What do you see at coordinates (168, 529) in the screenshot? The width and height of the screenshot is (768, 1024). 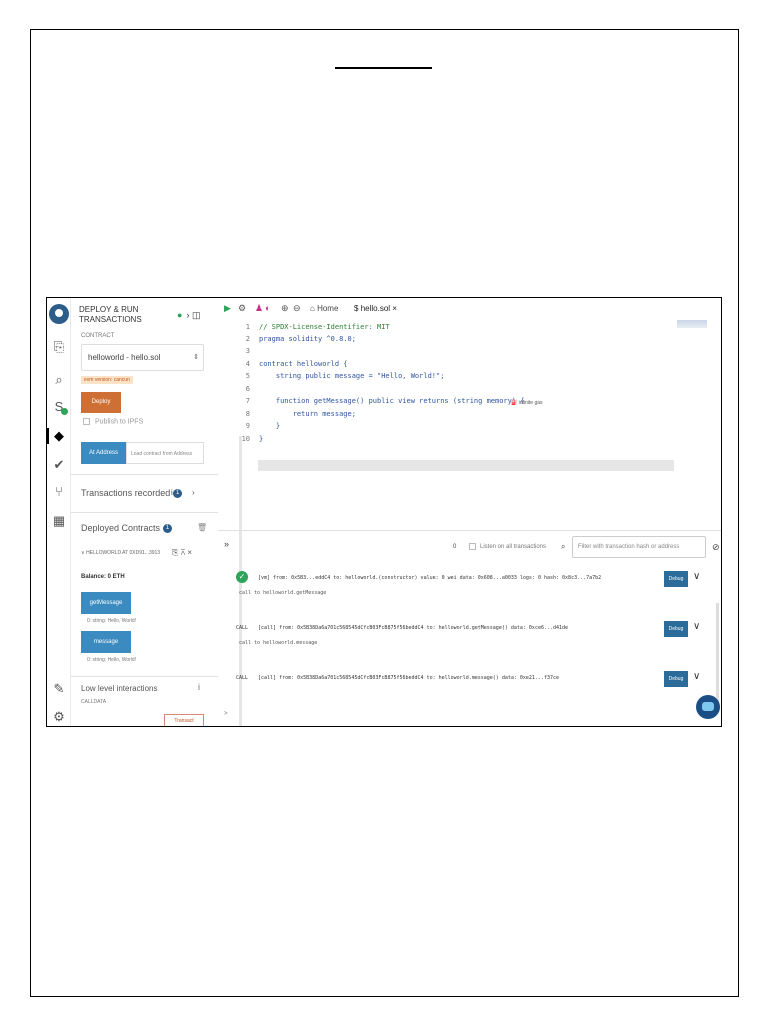 I see `deployed-count-badge: 1` at bounding box center [168, 529].